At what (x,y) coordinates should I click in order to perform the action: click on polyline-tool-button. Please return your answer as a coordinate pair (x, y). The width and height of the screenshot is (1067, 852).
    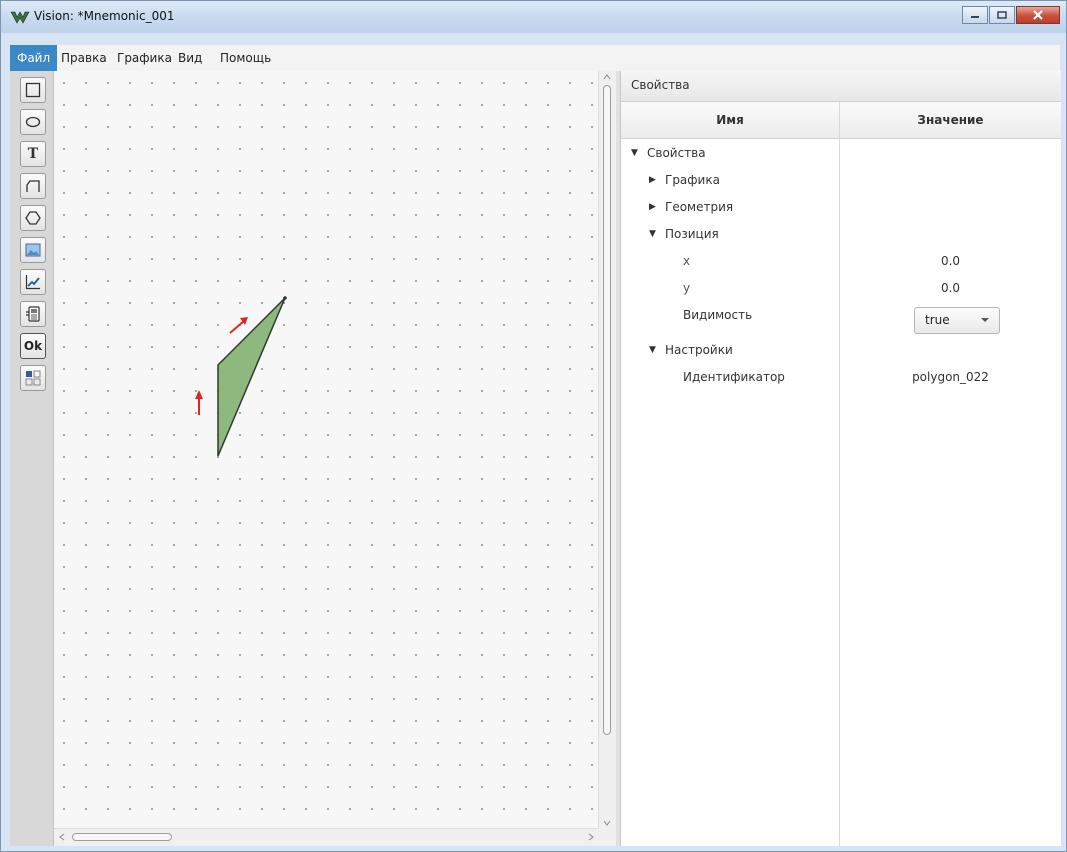
    Looking at the image, I should click on (33, 186).